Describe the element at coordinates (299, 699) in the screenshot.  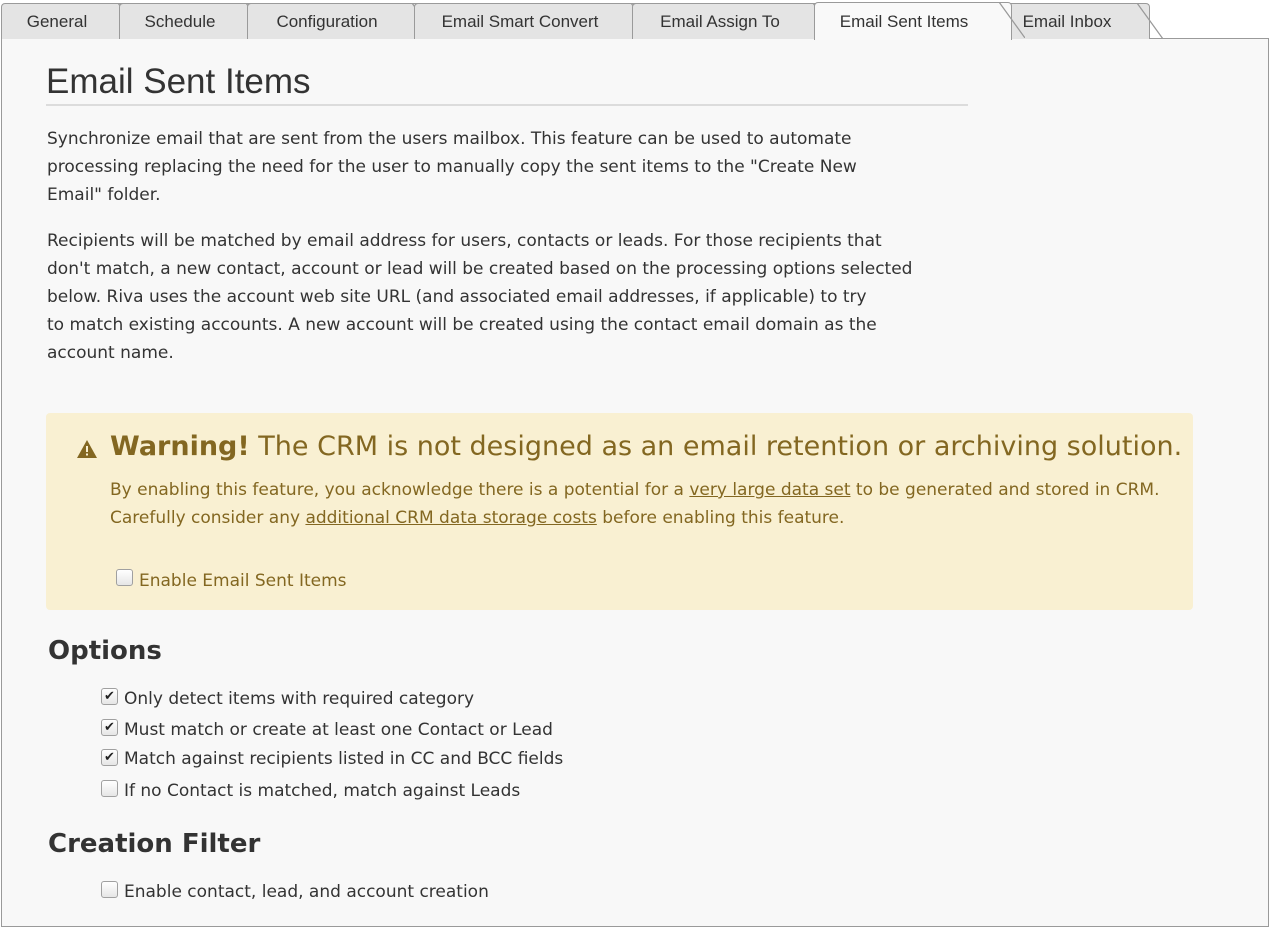
I see `option-label: Only detect items with required category` at that location.